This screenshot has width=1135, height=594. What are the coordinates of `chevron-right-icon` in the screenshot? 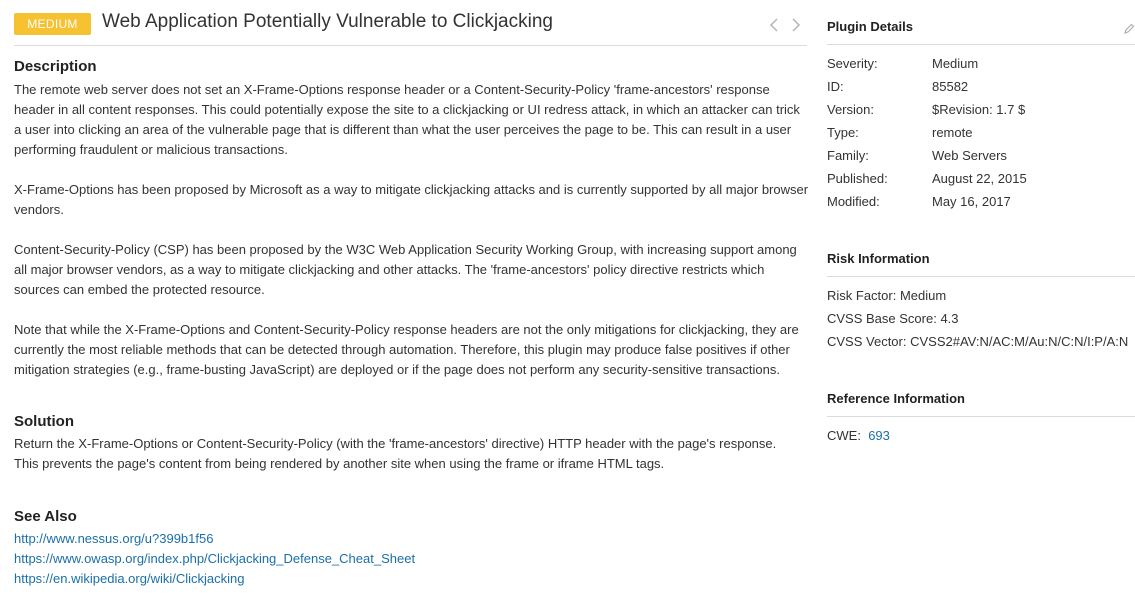 It's located at (796, 25).